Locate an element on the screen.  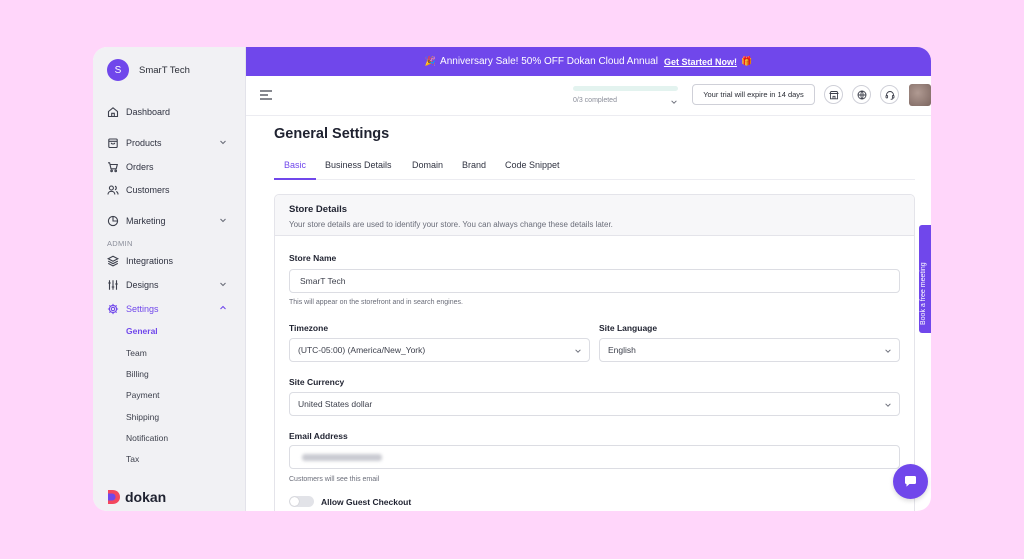
globe-icon is located at coordinates (861, 94).